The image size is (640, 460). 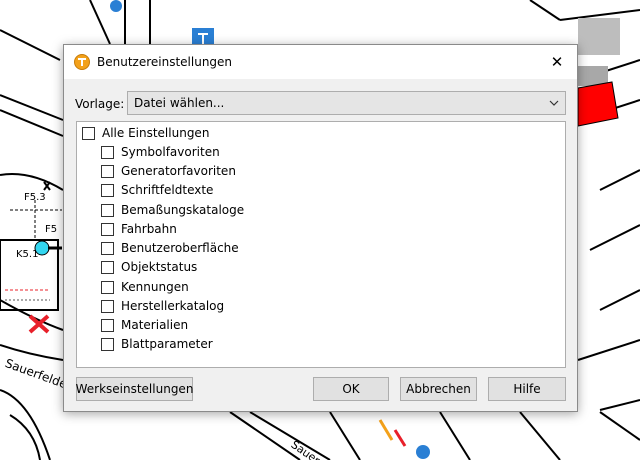 I want to click on checkbox-label: Fahrbahn, so click(x=149, y=229).